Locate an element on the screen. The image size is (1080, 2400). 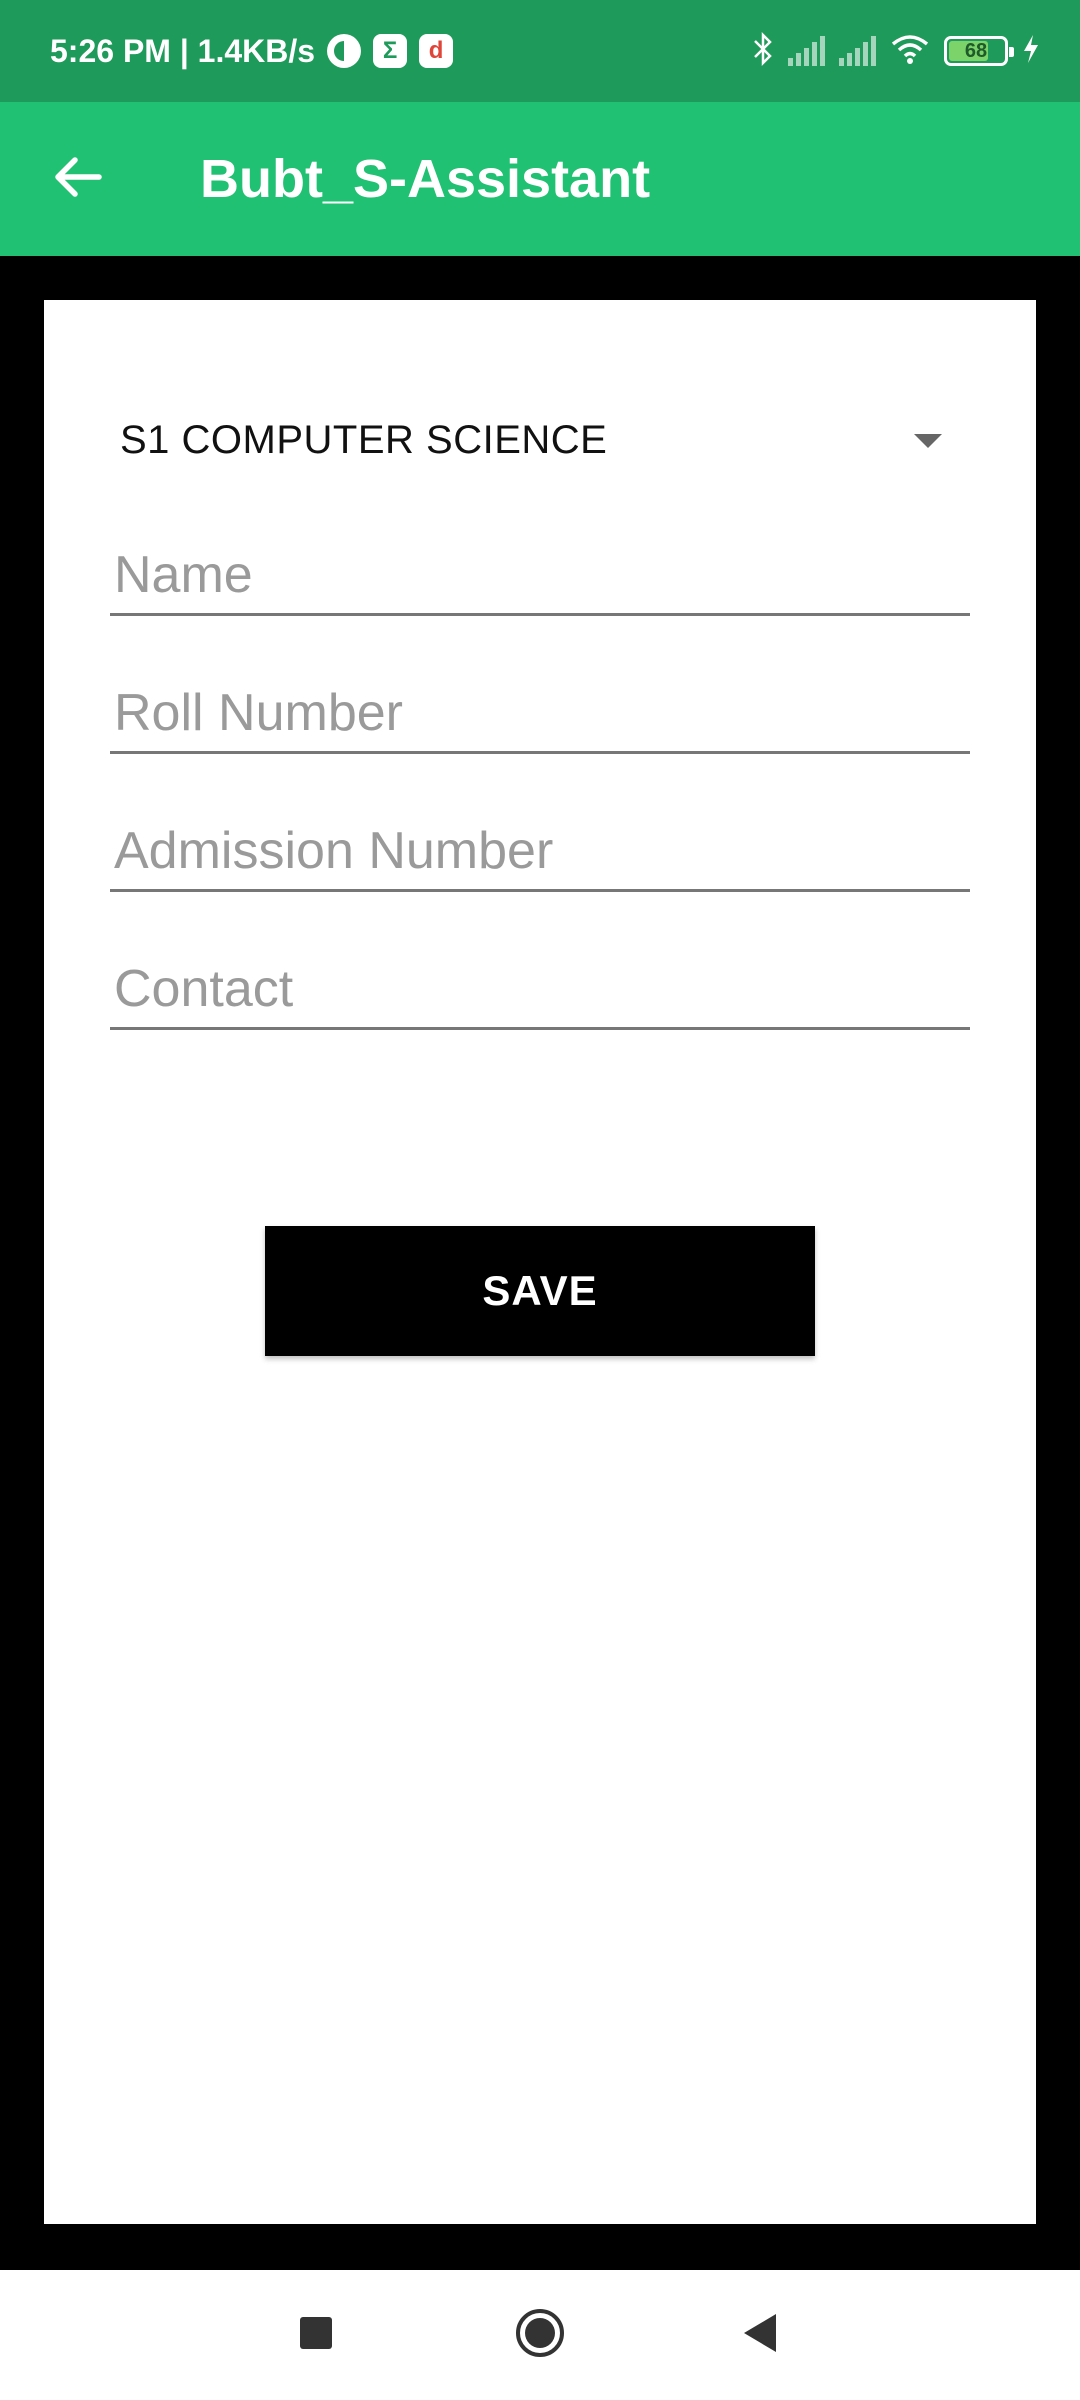
circle-home-icon is located at coordinates (540, 2335).